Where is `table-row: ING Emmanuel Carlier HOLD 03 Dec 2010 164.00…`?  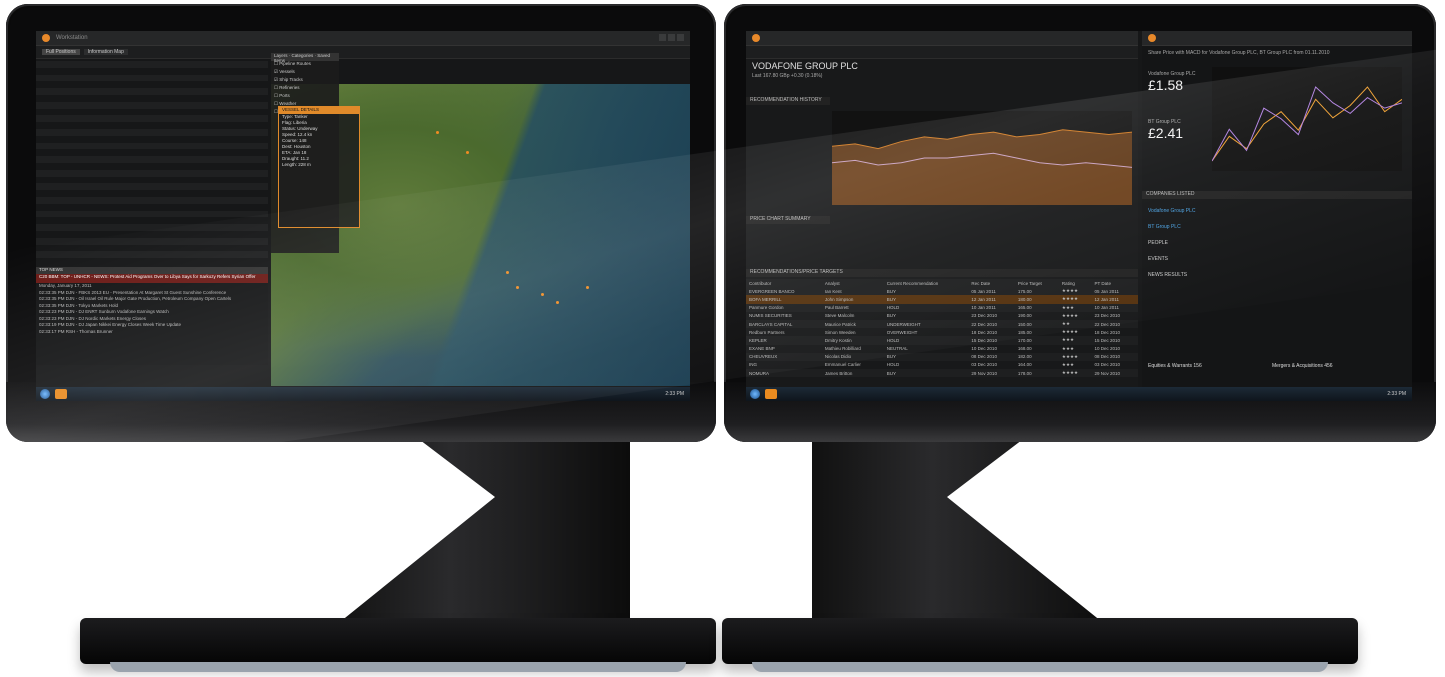 table-row: ING Emmanuel Carlier HOLD 03 Dec 2010 164.00… is located at coordinates (942, 365).